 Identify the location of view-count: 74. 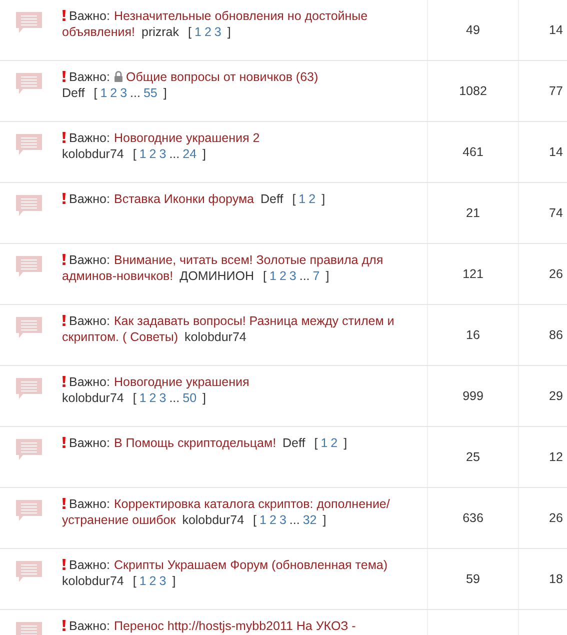
(556, 213).